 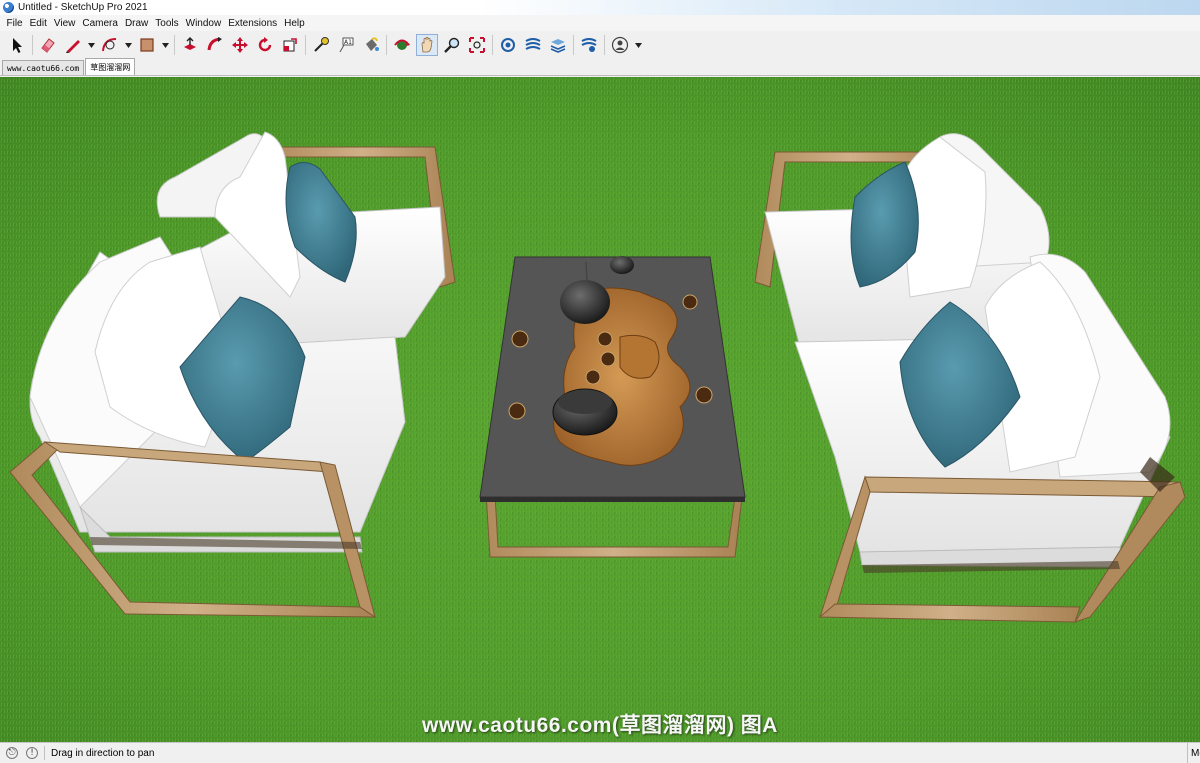 I want to click on arc-icon, so click(x=110, y=45).